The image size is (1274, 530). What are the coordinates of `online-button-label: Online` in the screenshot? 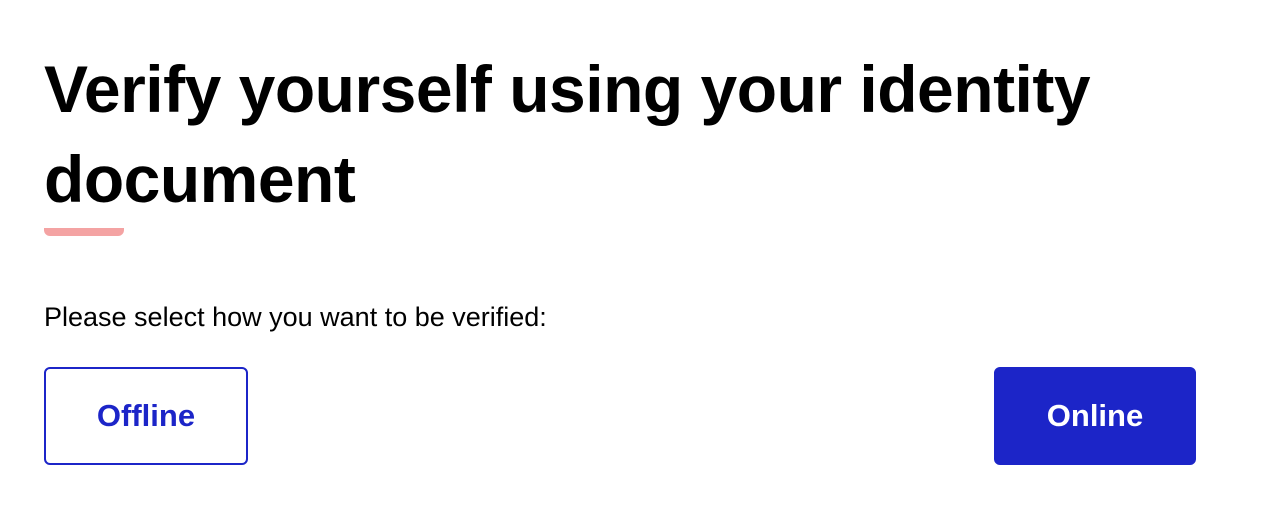 It's located at (1095, 415).